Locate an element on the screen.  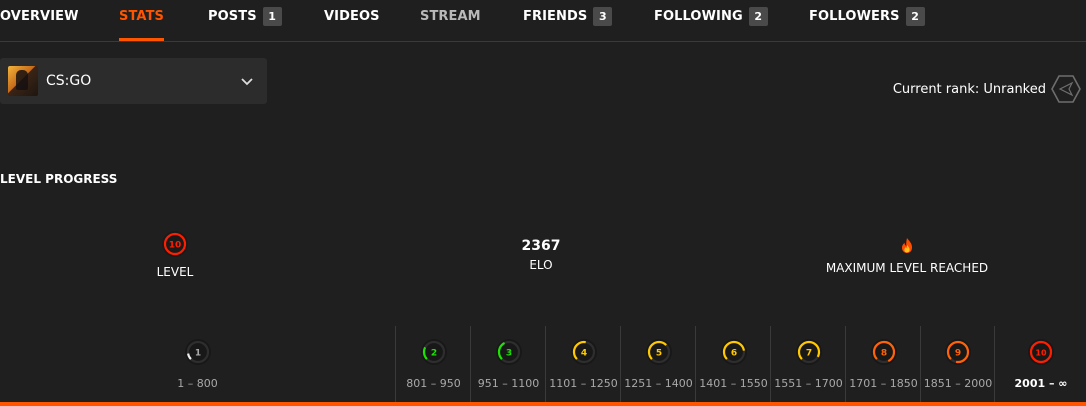
level-range: 2001 – ∞ is located at coordinates (1041, 383).